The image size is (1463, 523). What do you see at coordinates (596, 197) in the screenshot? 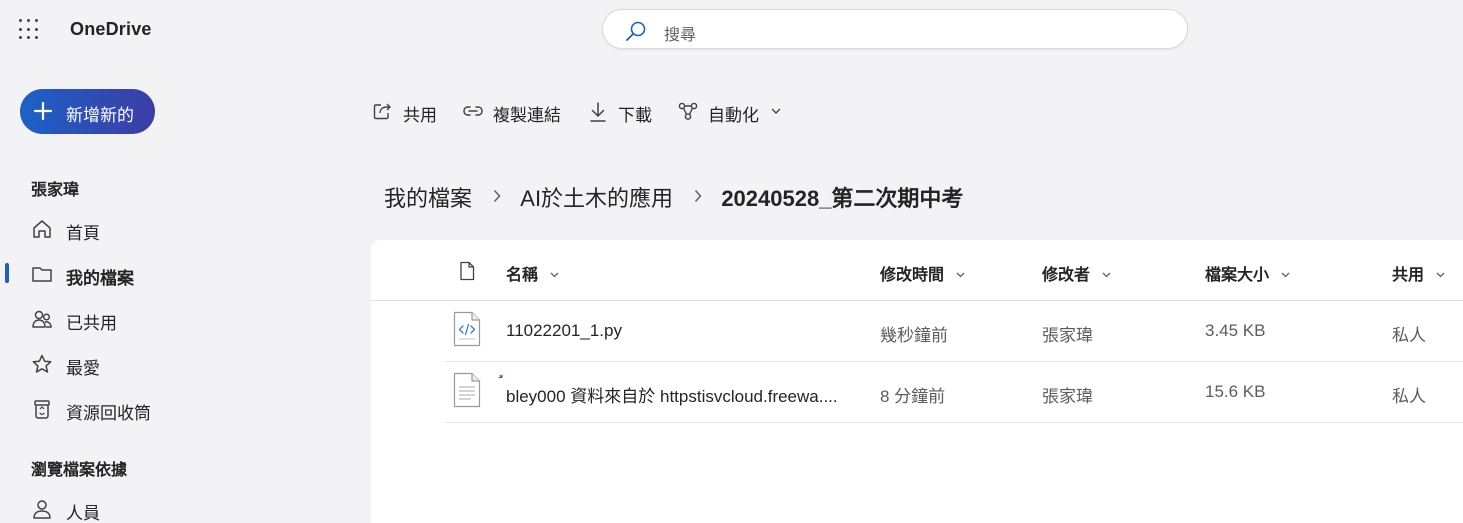
I see `breadcrumb-item-folder: AI於土木的應用` at bounding box center [596, 197].